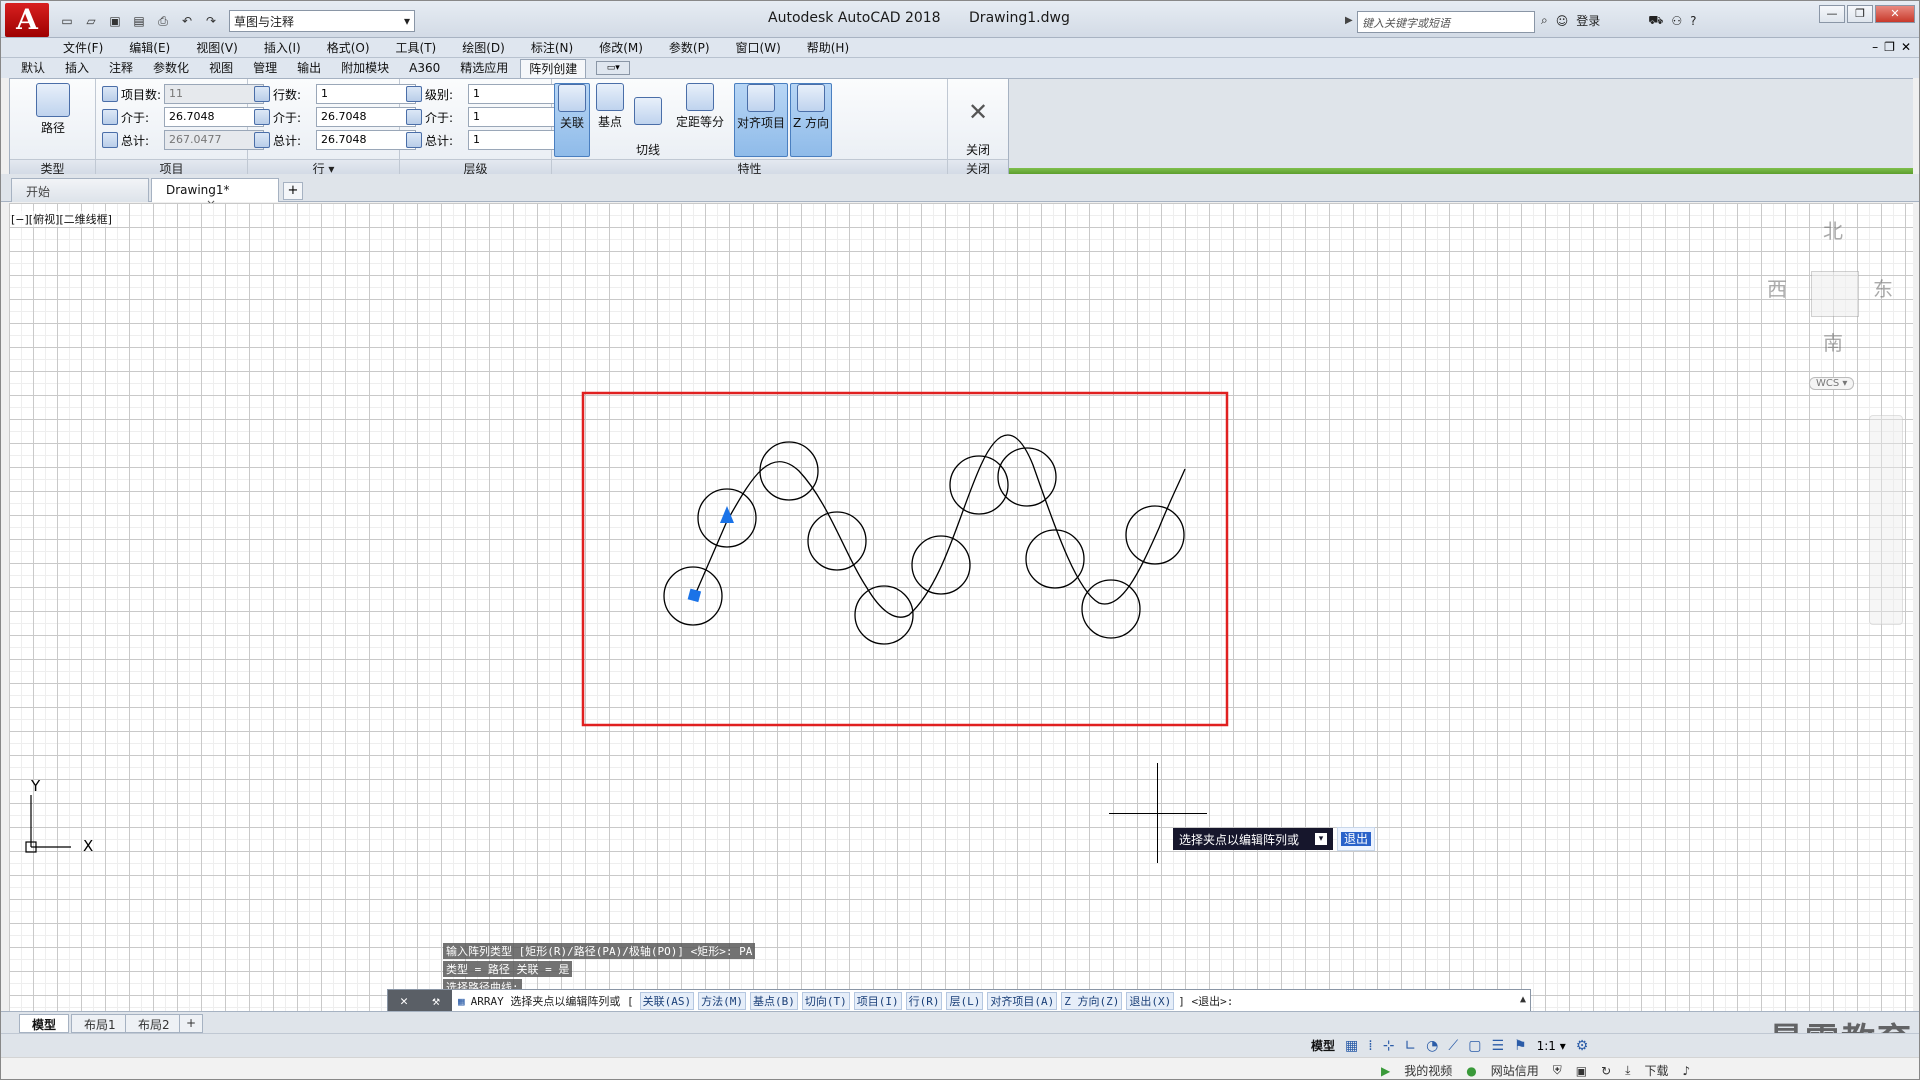  What do you see at coordinates (924, 1001) in the screenshot?
I see `command-option: 行(R)` at bounding box center [924, 1001].